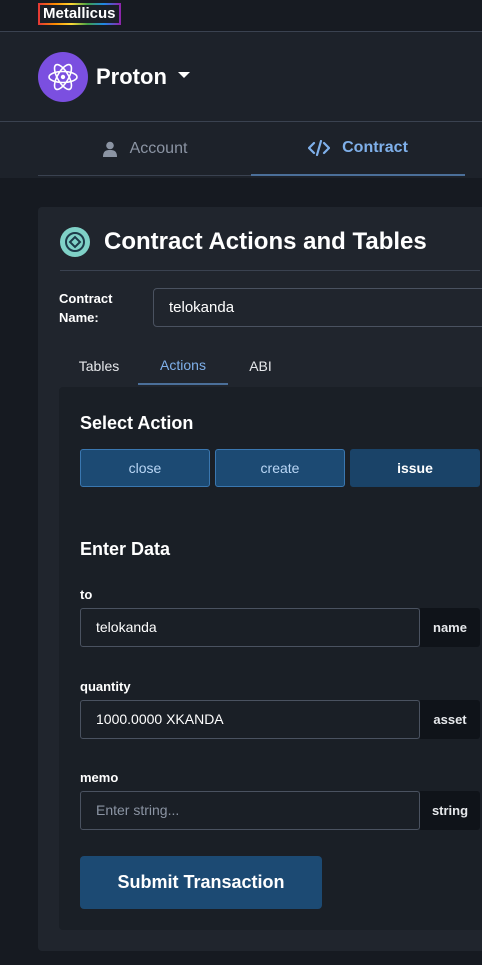  Describe the element at coordinates (105, 686) in the screenshot. I see `quantity-label: quantity` at that location.